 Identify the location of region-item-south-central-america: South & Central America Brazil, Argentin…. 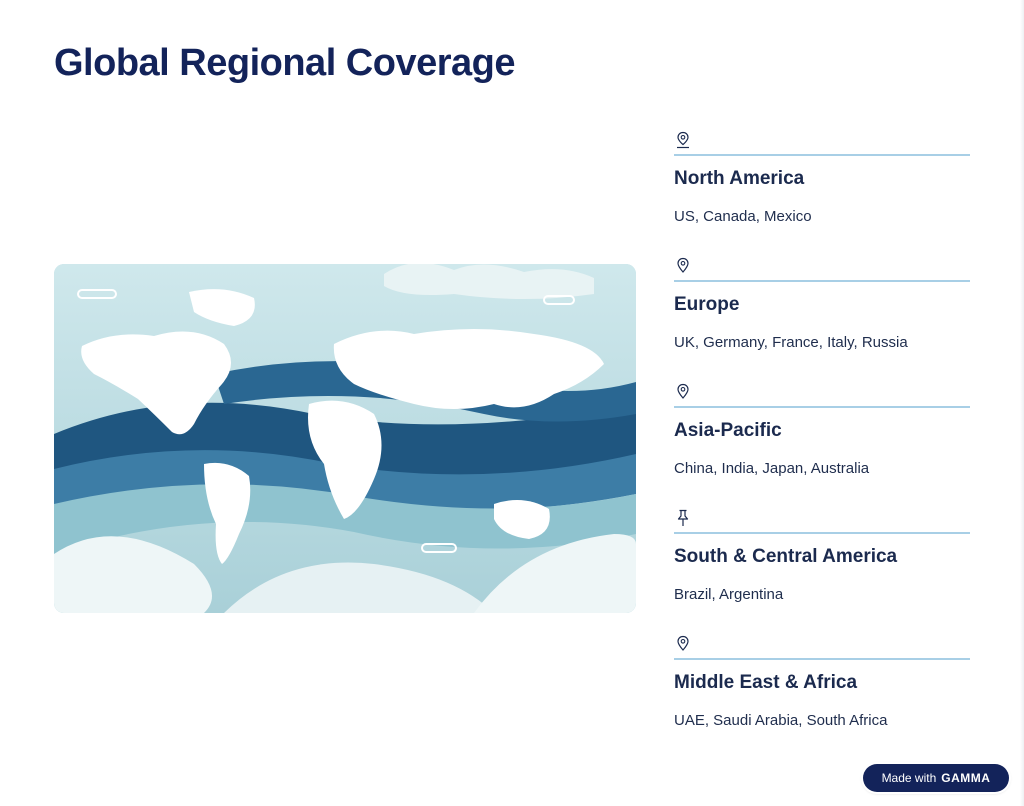
(822, 569).